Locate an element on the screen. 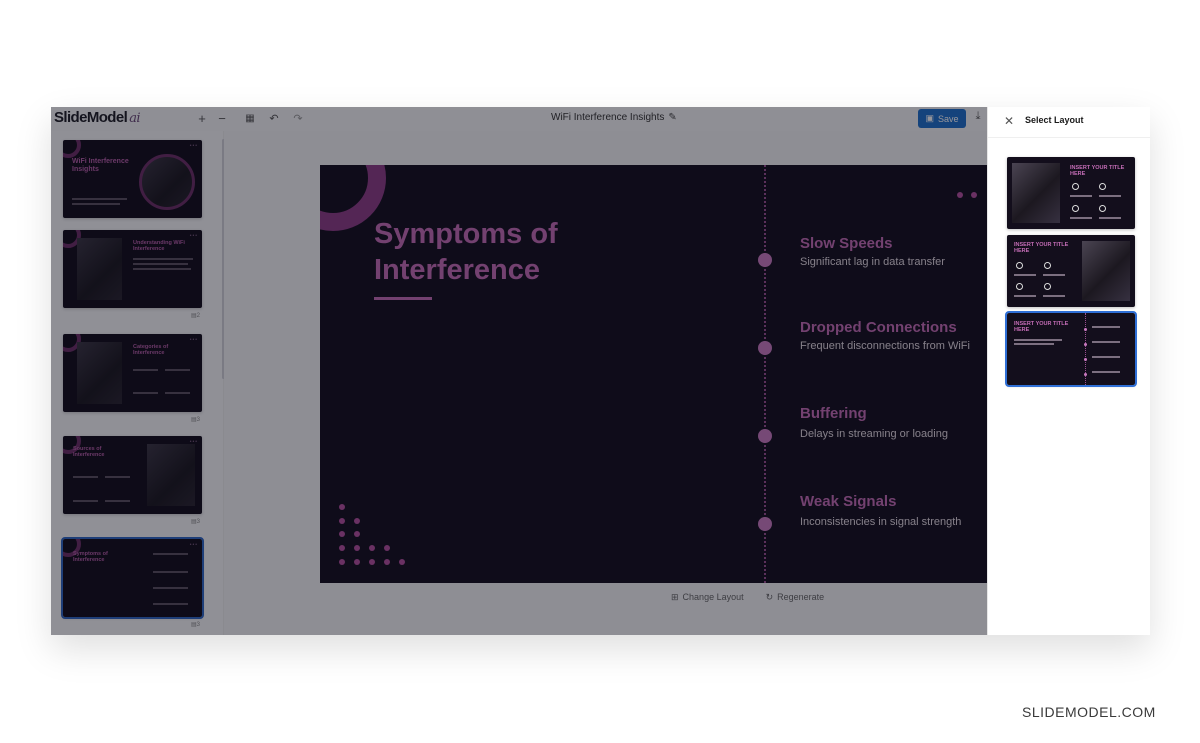  layout-option-1: INSERT YOUR TITLE HERE is located at coordinates (1071, 193).